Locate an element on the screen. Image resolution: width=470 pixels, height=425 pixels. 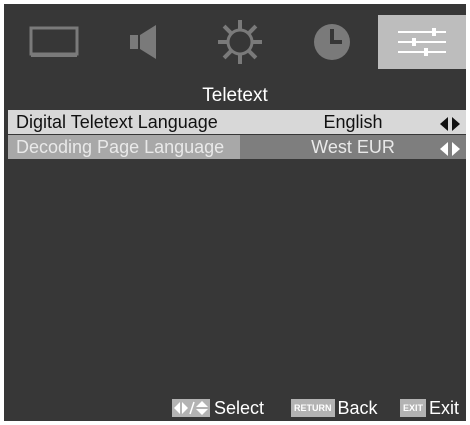
back-label: Back is located at coordinates (357, 407).